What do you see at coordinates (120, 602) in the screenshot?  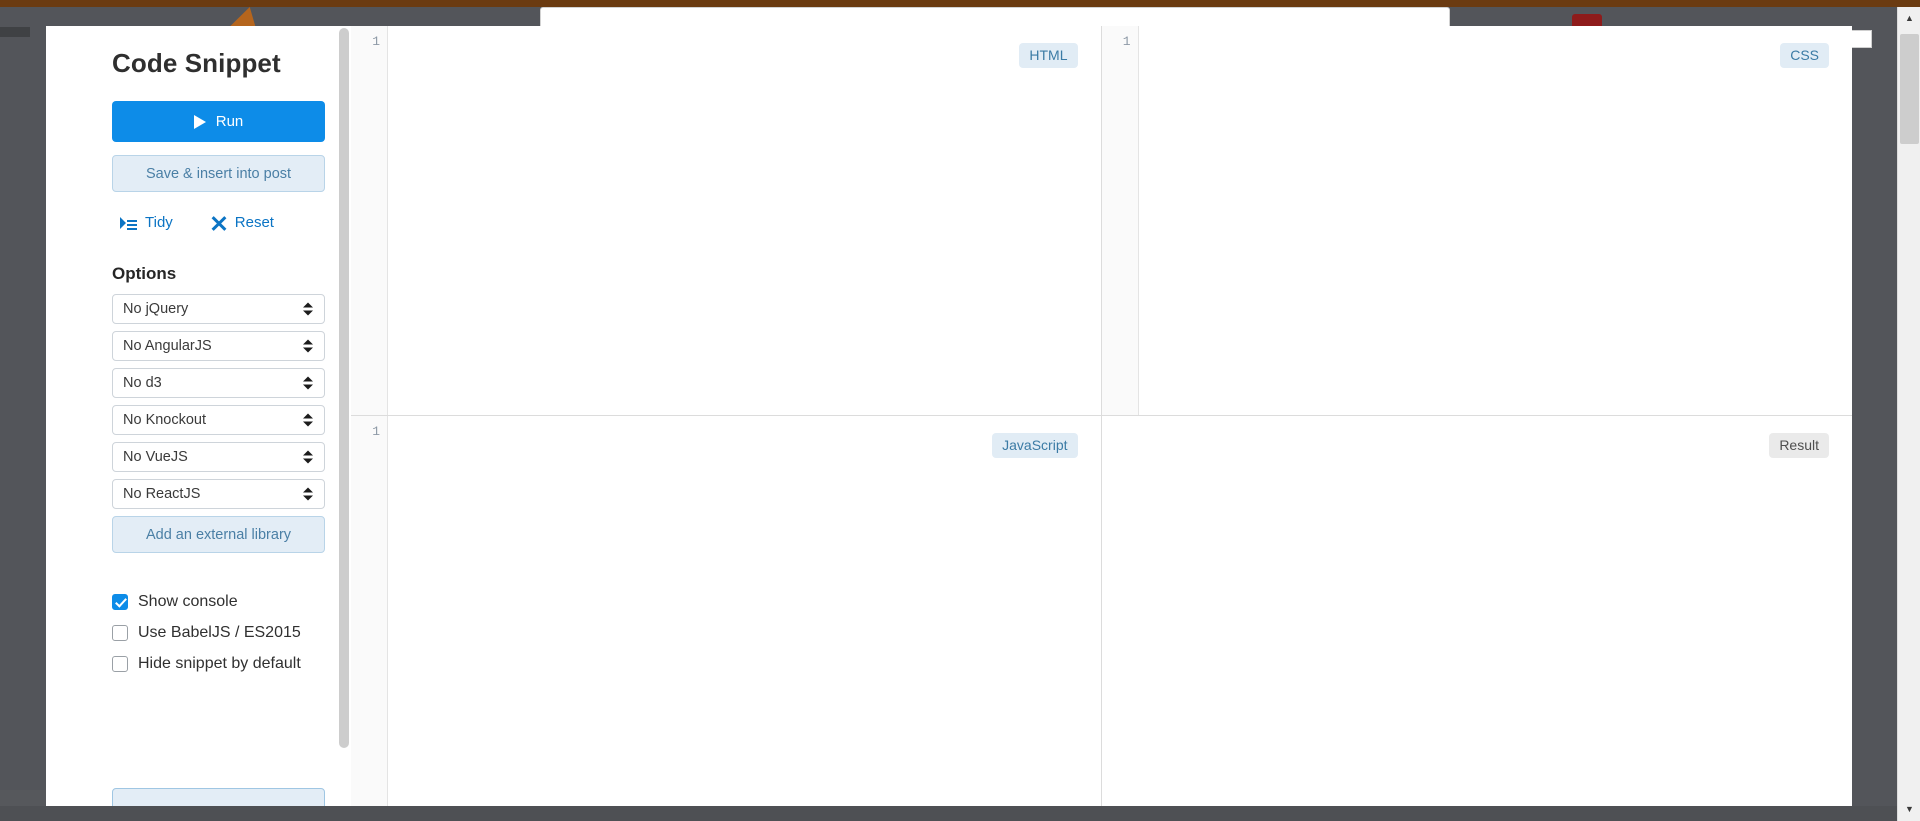 I see `show-console-checkbox` at bounding box center [120, 602].